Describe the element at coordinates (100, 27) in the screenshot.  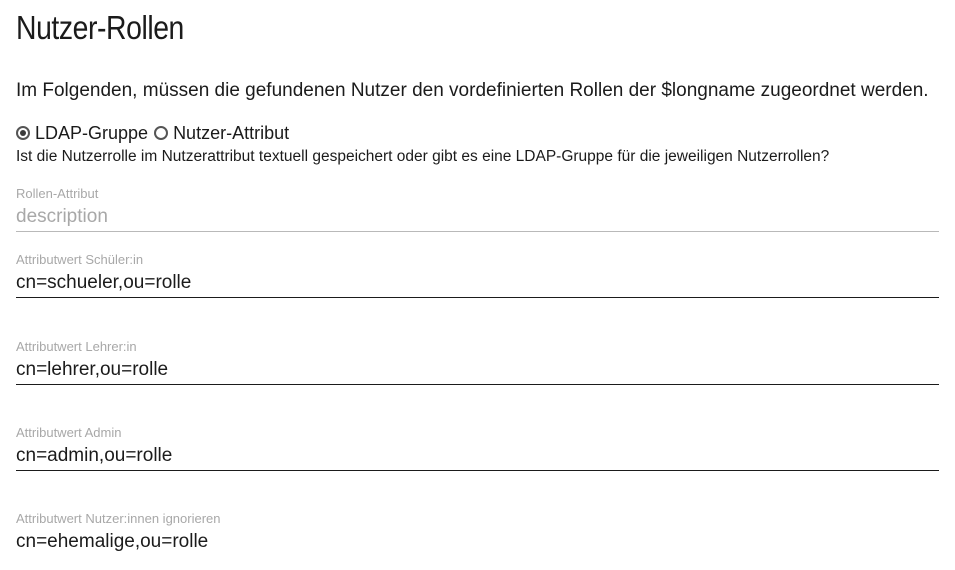
I see `page-title: Nutzer-Rollen` at that location.